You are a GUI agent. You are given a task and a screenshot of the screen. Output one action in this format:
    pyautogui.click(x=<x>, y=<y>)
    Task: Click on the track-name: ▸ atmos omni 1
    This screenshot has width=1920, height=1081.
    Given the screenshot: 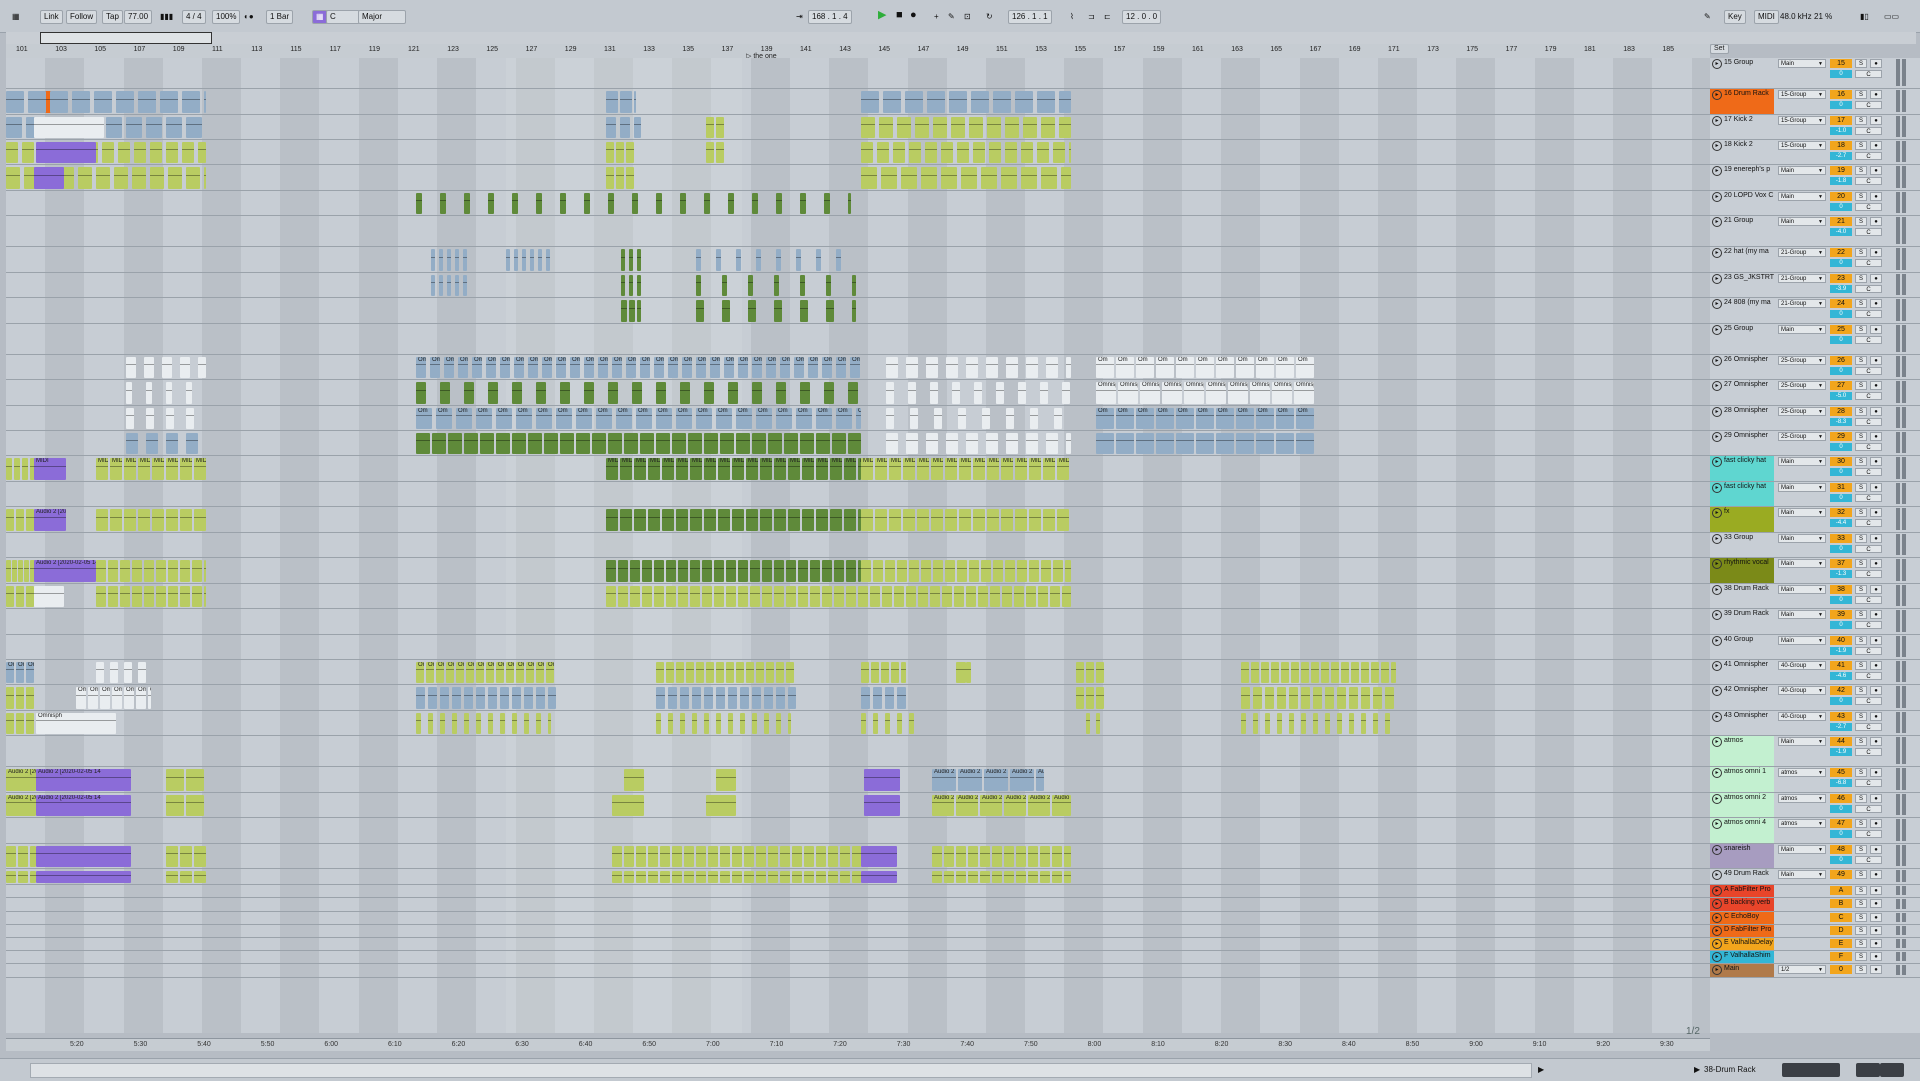 What is the action you would take?
    pyautogui.click(x=1742, y=779)
    